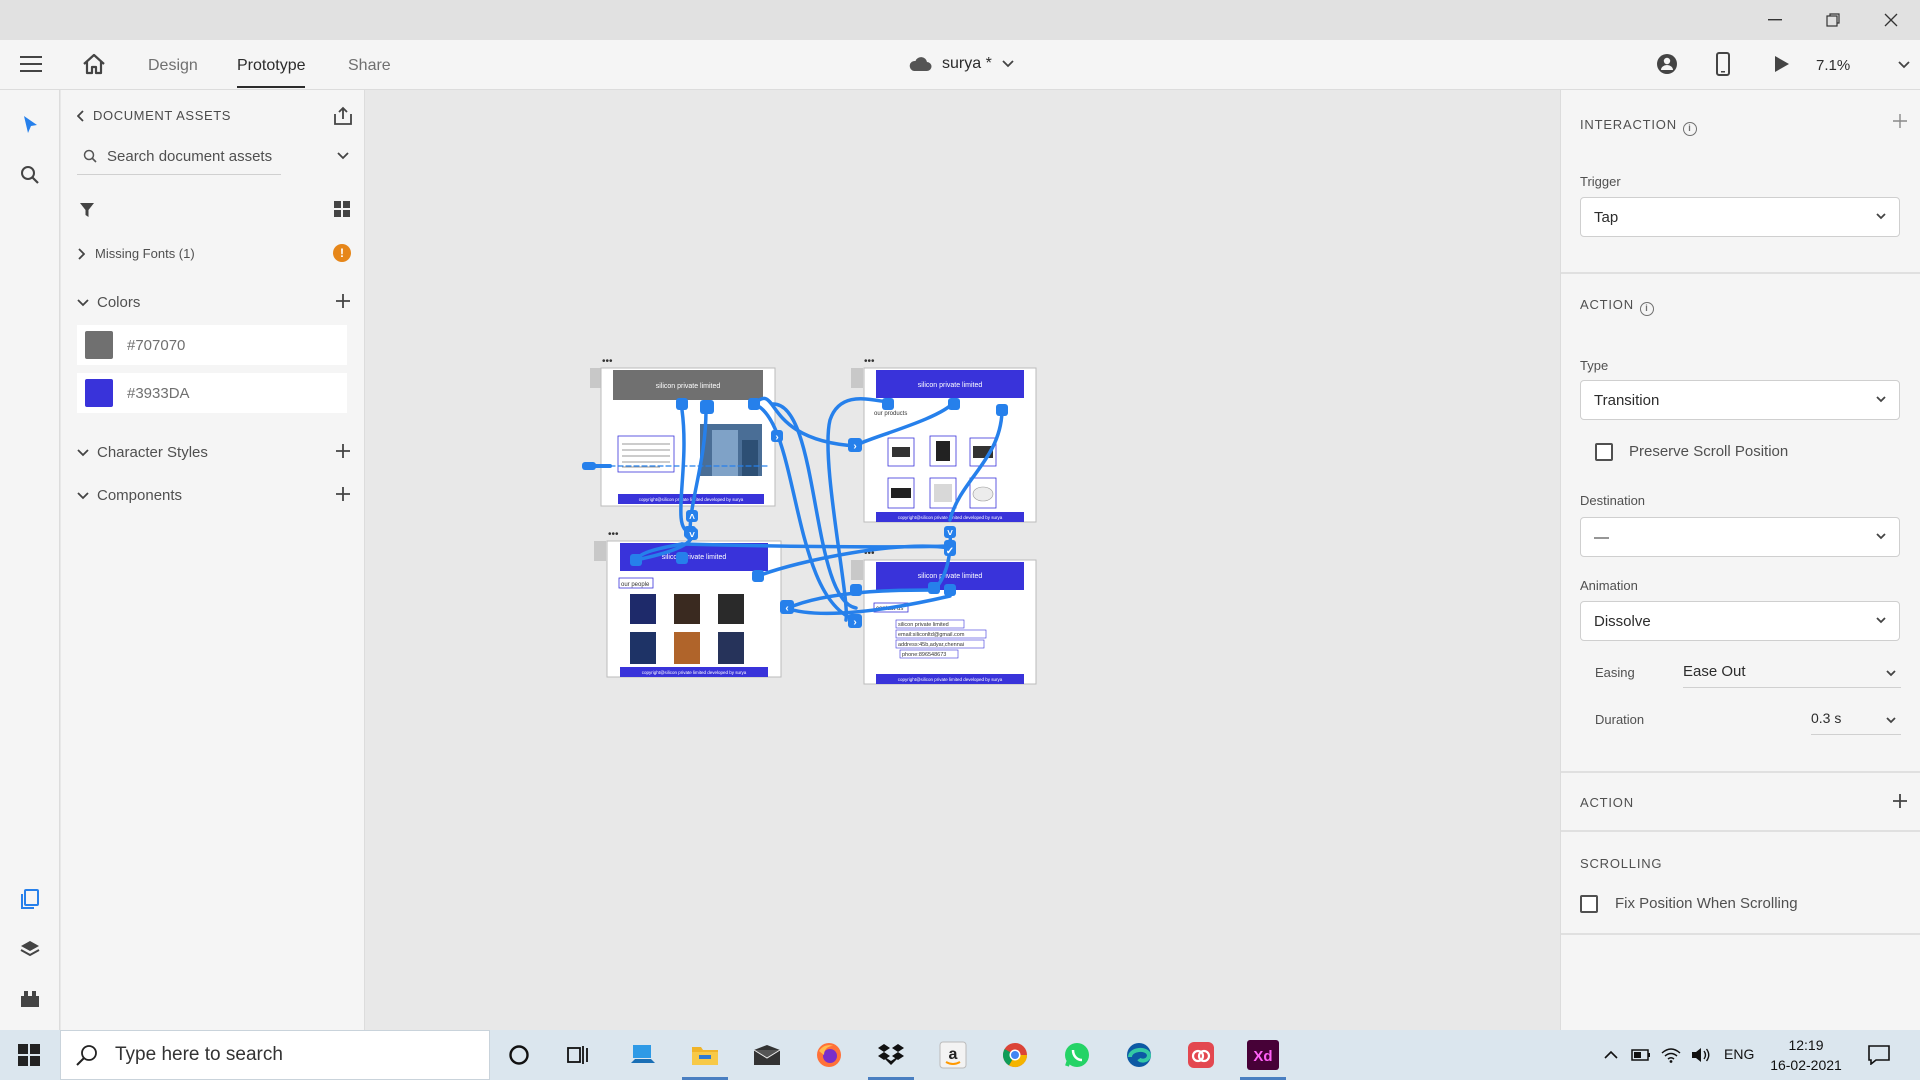  I want to click on select-tool, so click(30, 125).